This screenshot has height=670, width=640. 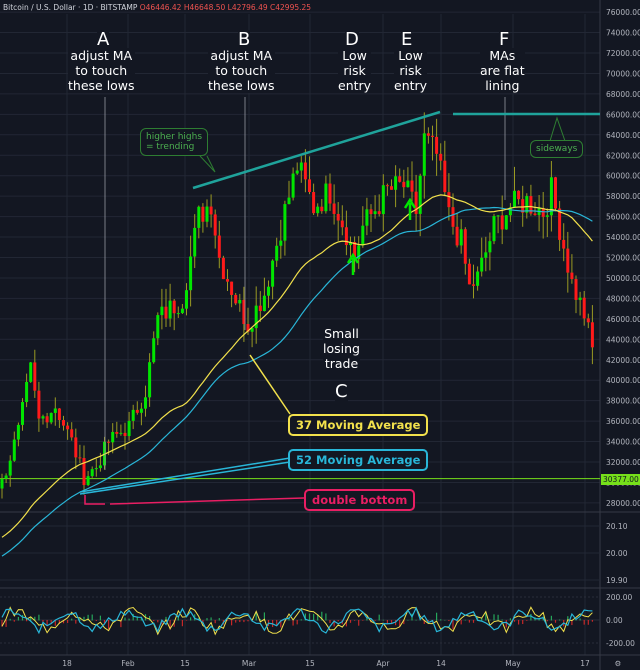 I want to click on price-tick-label: 70000.00, so click(x=623, y=73).